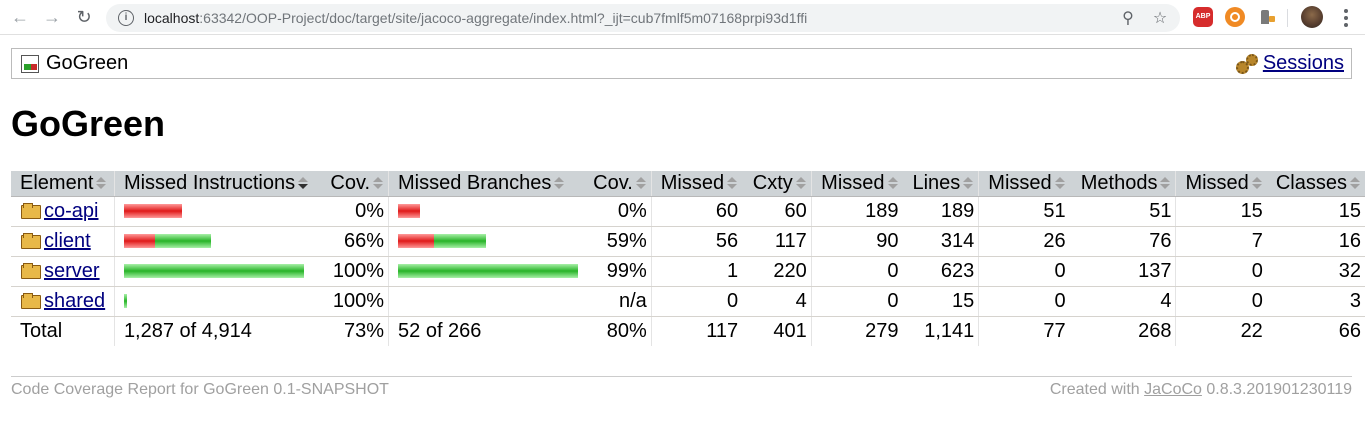 The width and height of the screenshot is (1365, 445). What do you see at coordinates (1267, 17) in the screenshot?
I see `extension-icon` at bounding box center [1267, 17].